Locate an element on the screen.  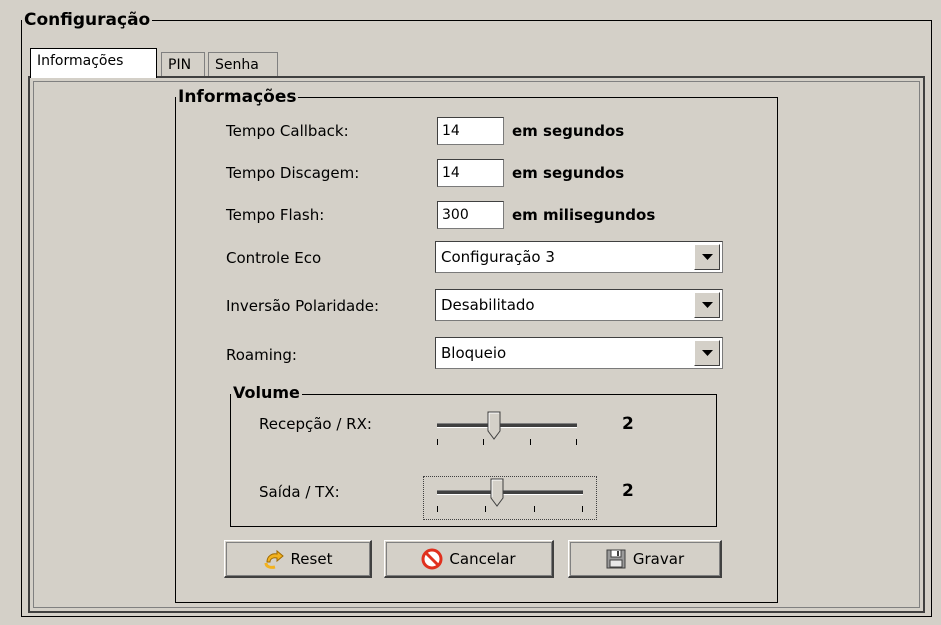
volume-group-title: Volume is located at coordinates (266, 393).